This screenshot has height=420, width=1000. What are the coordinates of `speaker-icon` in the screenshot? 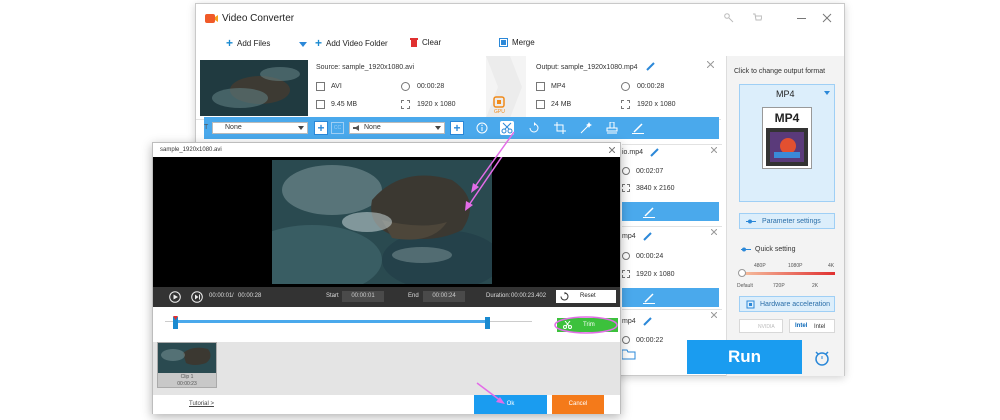 It's located at (356, 128).